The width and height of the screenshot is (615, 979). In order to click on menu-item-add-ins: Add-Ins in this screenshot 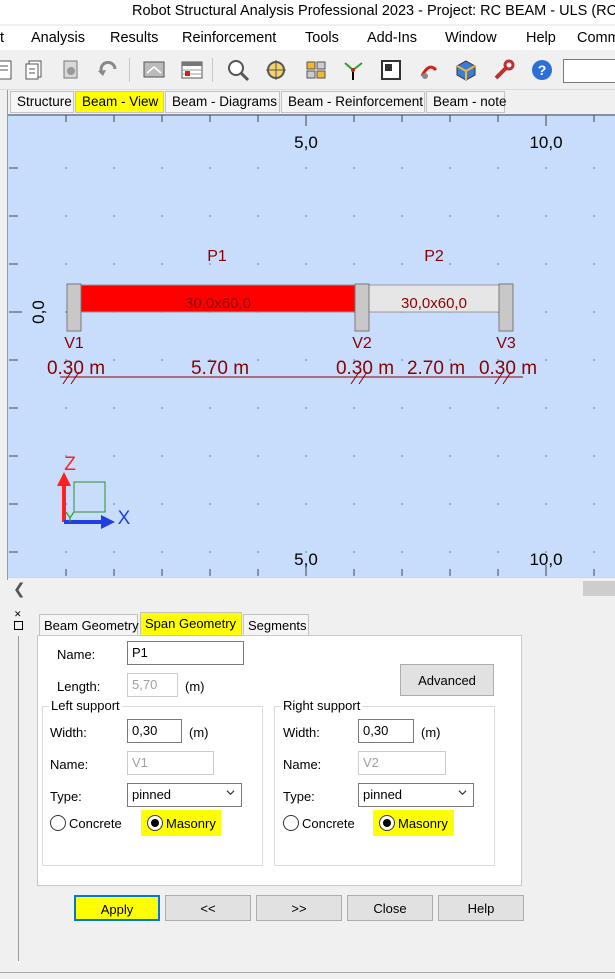, I will do `click(392, 38)`.